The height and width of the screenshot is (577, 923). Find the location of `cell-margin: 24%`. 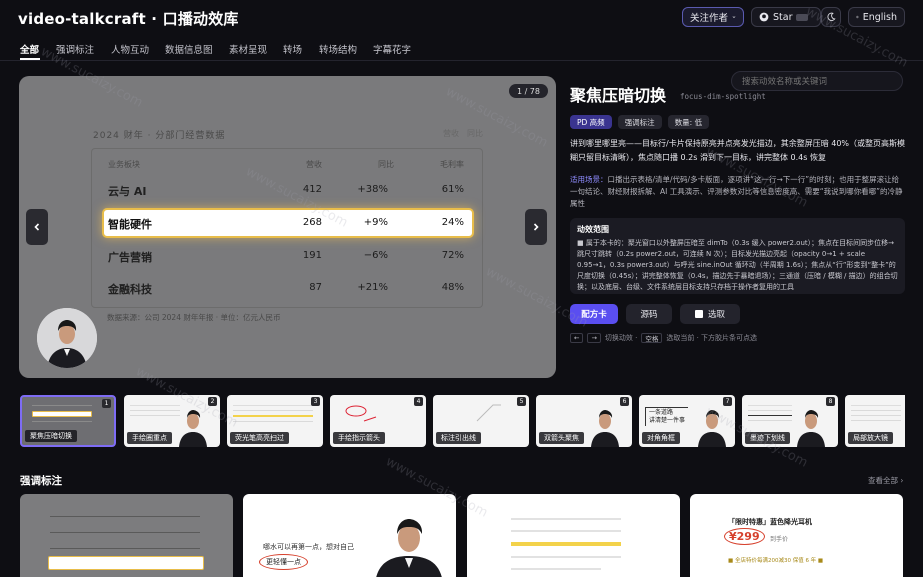

cell-margin: 24% is located at coordinates (452, 222).